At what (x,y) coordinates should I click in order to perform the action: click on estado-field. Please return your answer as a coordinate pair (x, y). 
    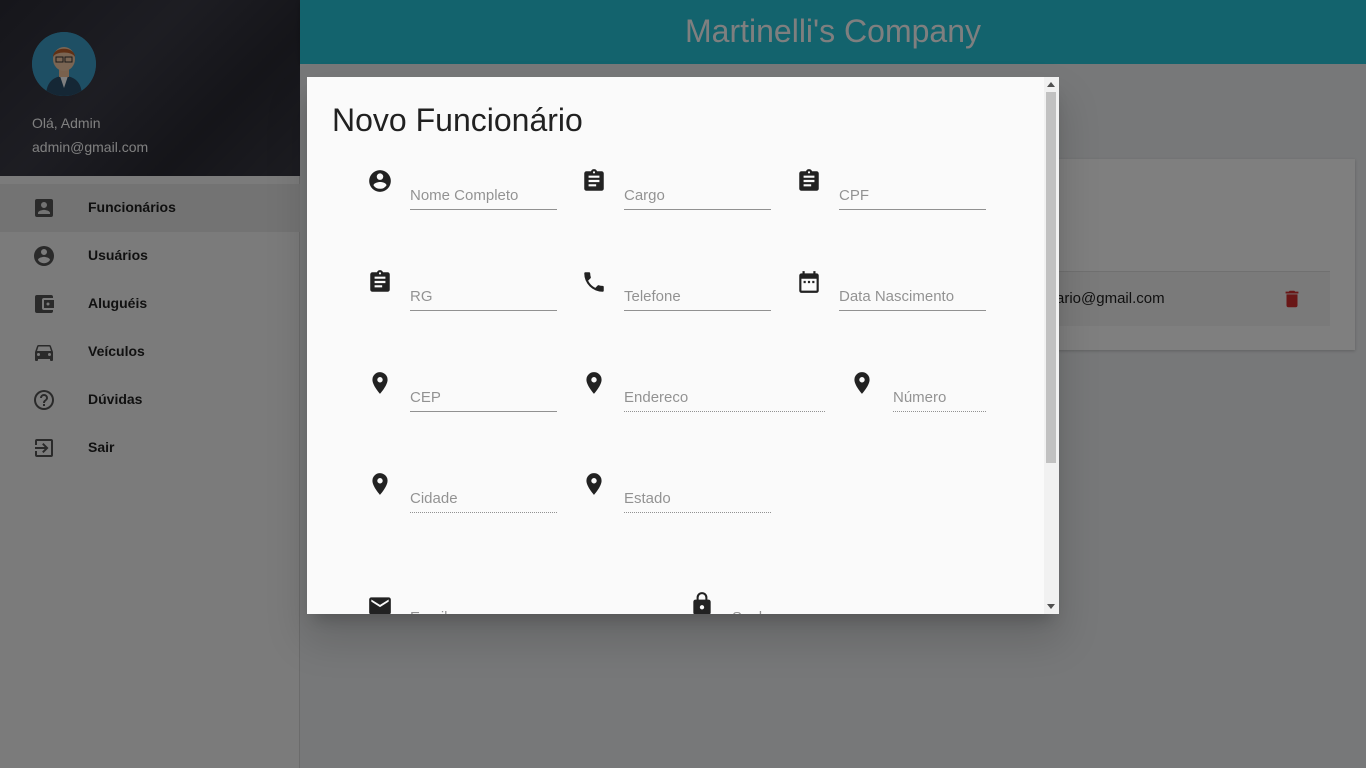
    Looking at the image, I should click on (697, 499).